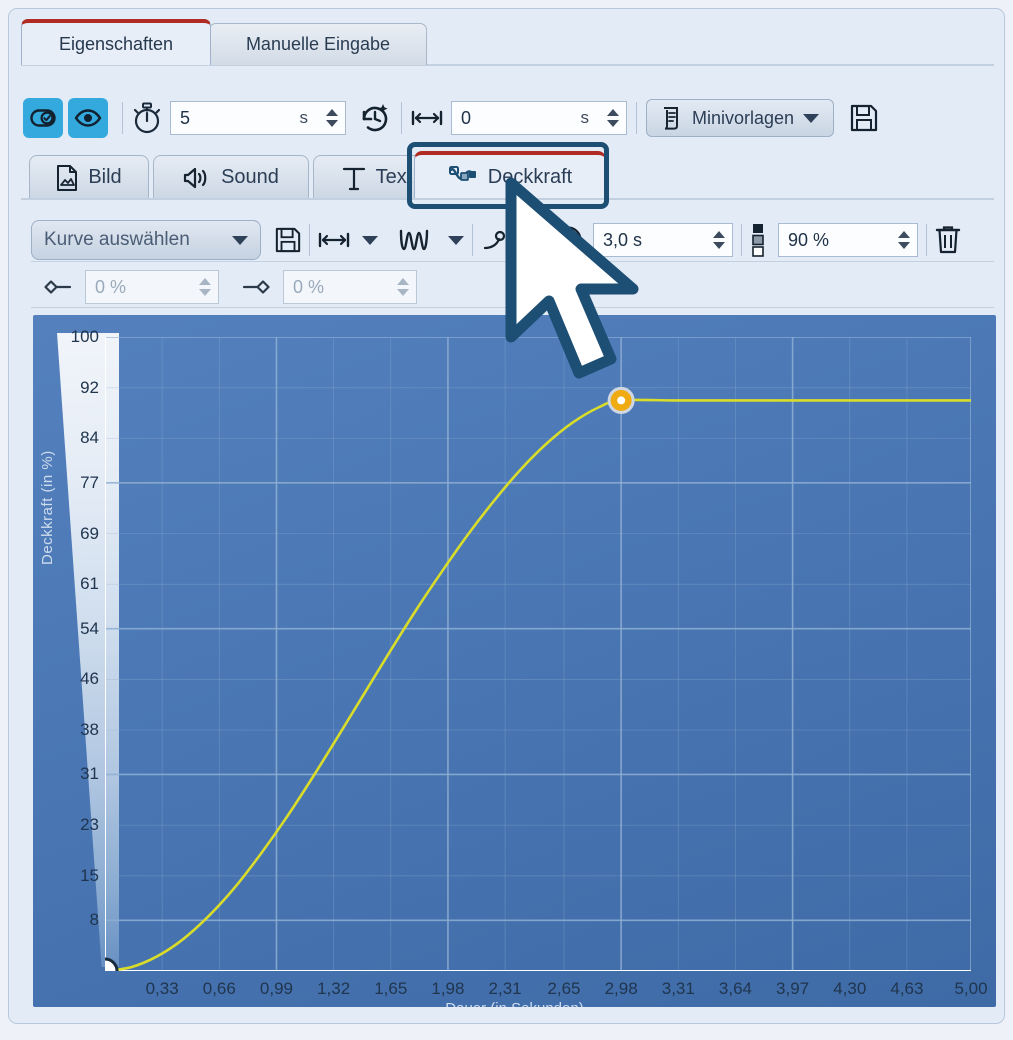 The width and height of the screenshot is (1013, 1040). I want to click on handle-in-step-up-icon, so click(205, 281).